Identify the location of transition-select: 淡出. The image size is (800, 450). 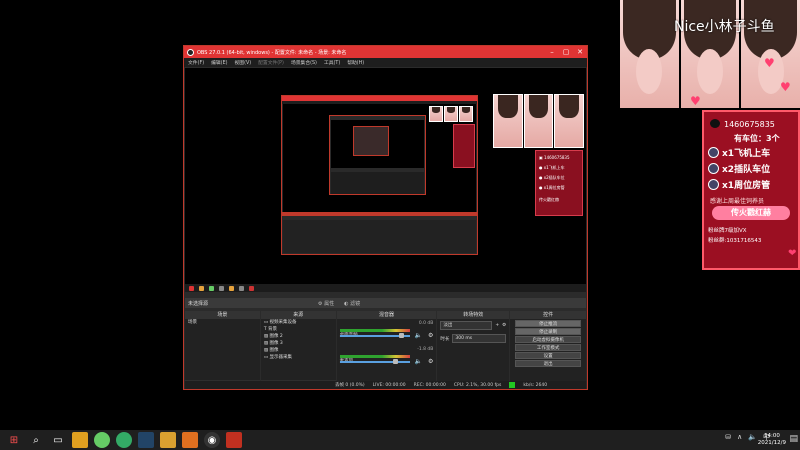
(466, 325).